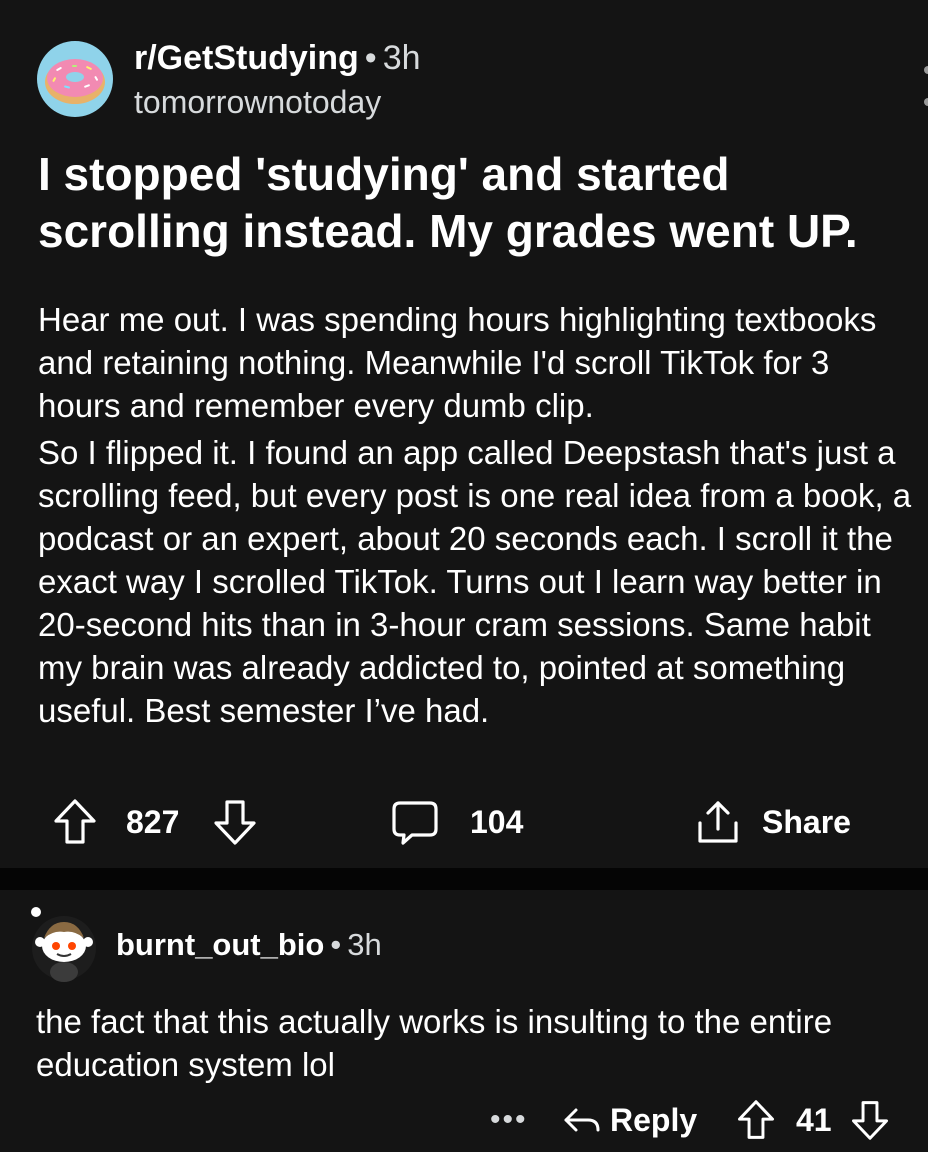 This screenshot has width=928, height=1152. I want to click on comment-upvote-button, so click(756, 1120).